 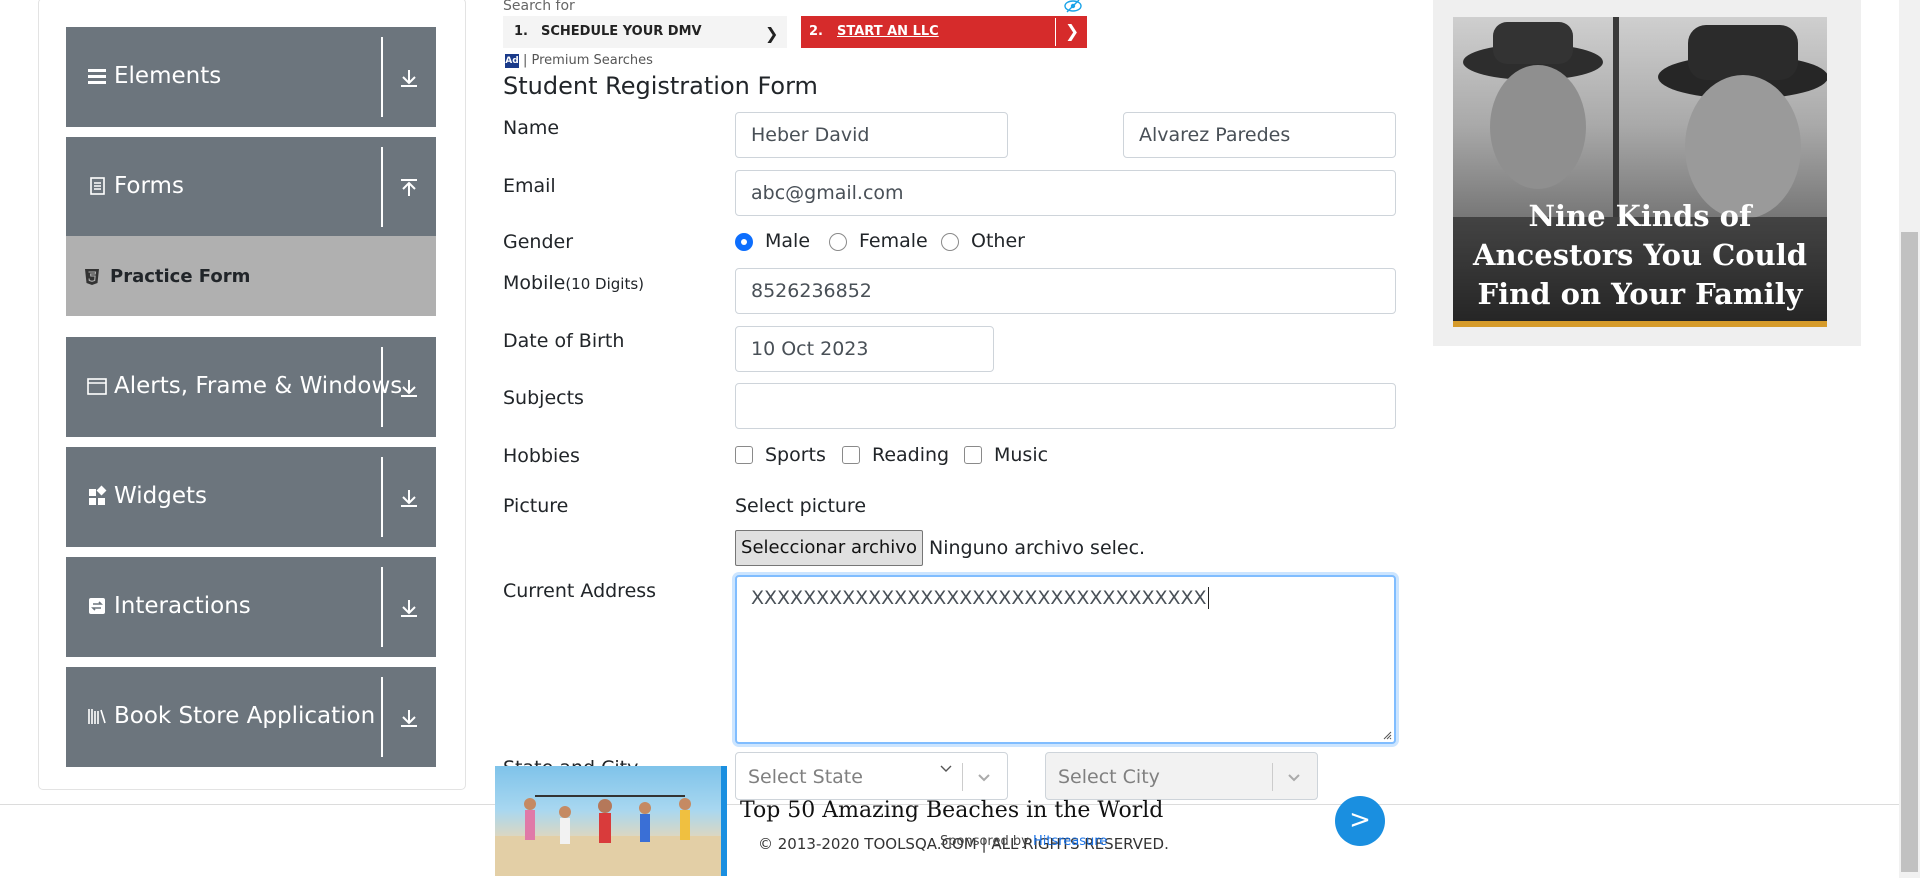 What do you see at coordinates (541, 456) in the screenshot?
I see `hobbies-label: Hobbies` at bounding box center [541, 456].